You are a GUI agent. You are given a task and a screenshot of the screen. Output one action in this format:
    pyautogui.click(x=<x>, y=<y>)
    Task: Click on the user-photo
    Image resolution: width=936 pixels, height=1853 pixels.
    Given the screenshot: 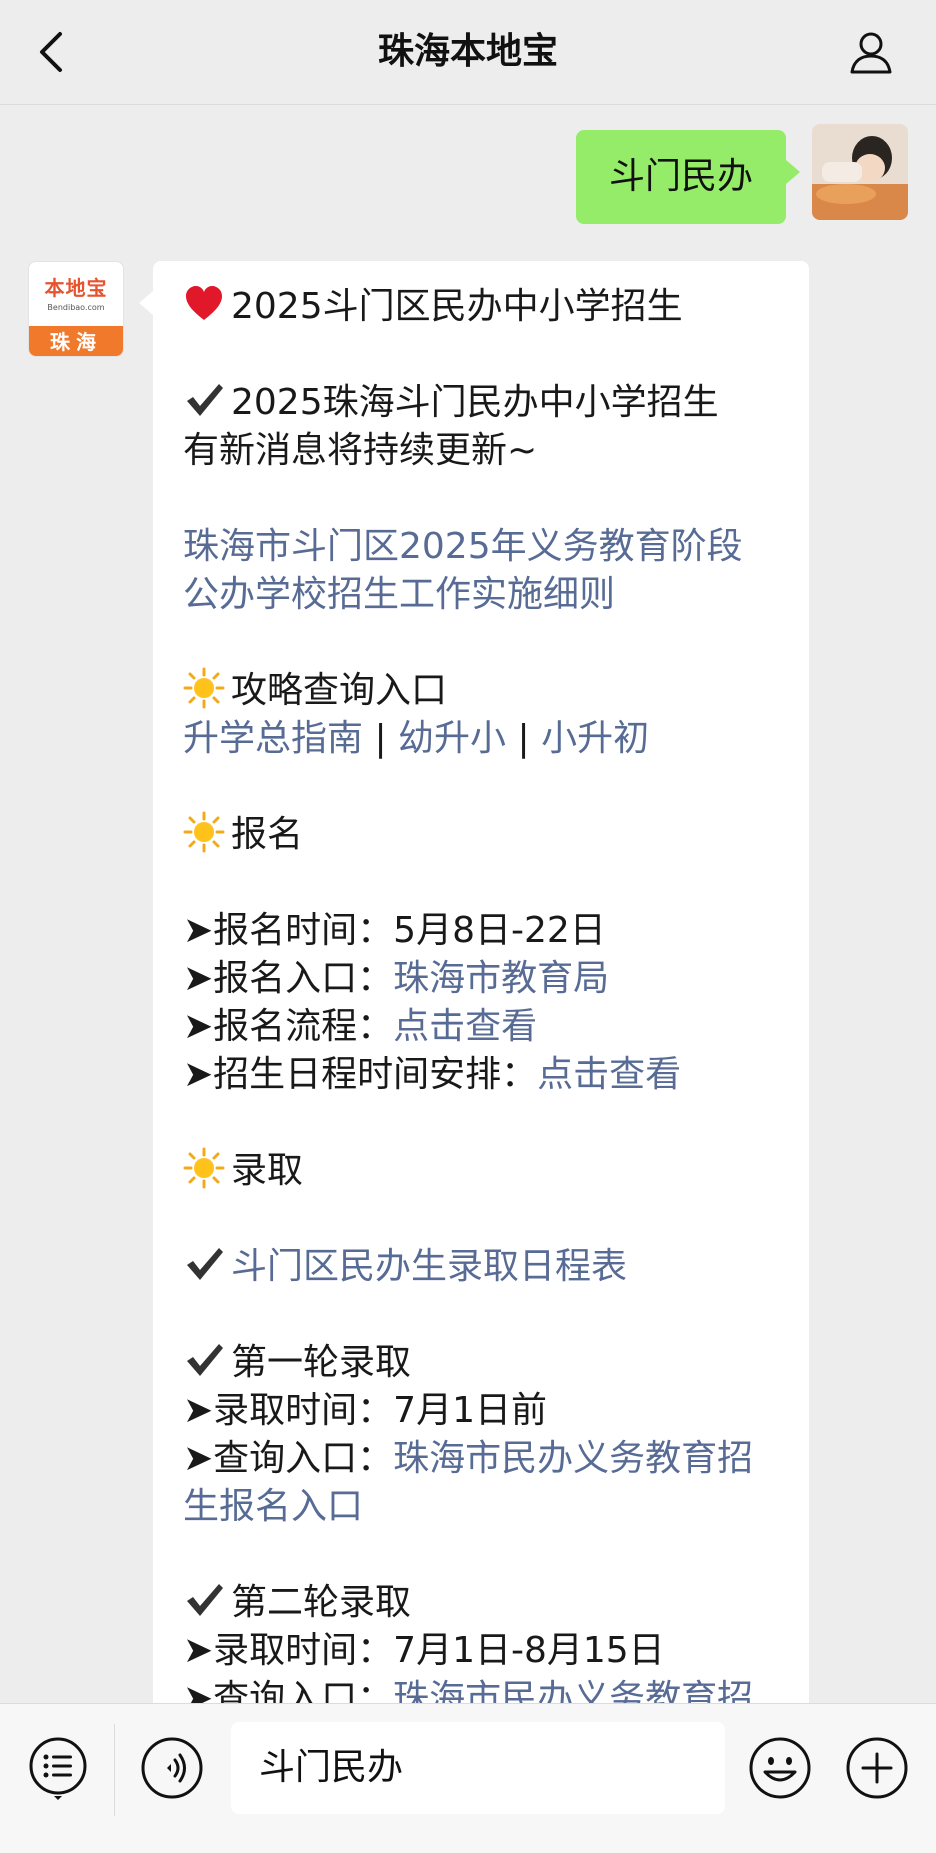 What is the action you would take?
    pyautogui.click(x=860, y=172)
    